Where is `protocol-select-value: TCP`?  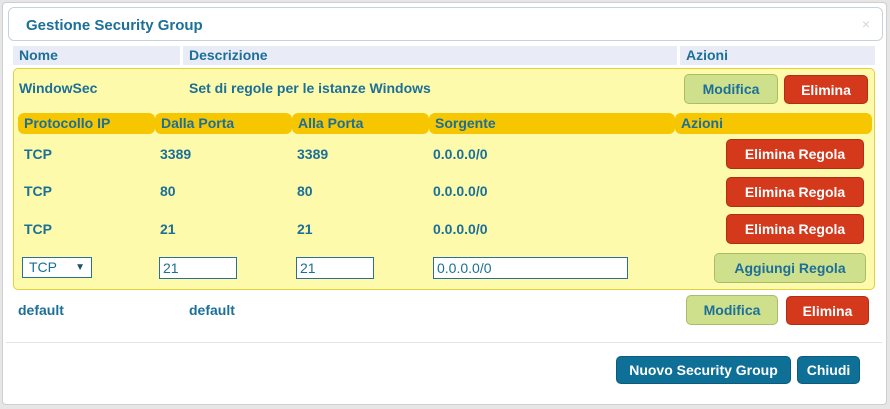 protocol-select-value: TCP is located at coordinates (43, 267).